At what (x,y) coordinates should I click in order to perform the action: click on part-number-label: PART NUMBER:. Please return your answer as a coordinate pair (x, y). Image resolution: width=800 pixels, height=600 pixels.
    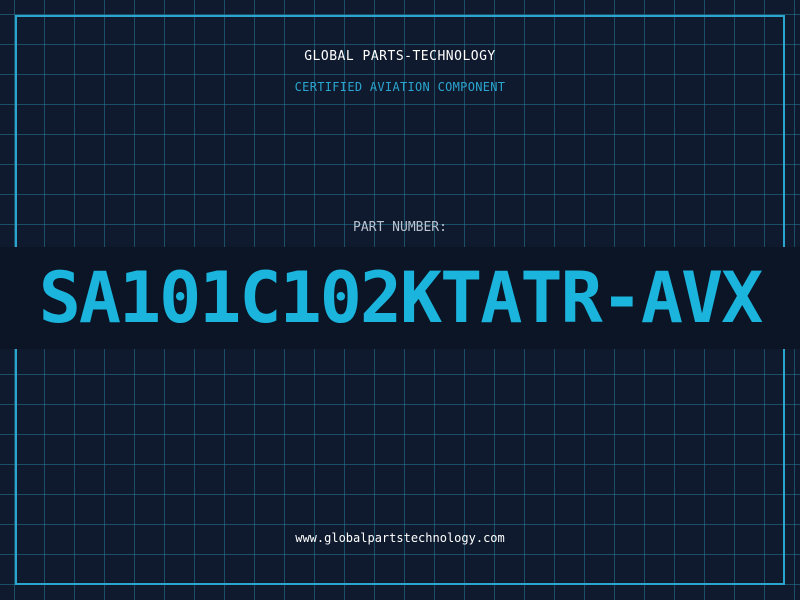
    Looking at the image, I should click on (400, 227).